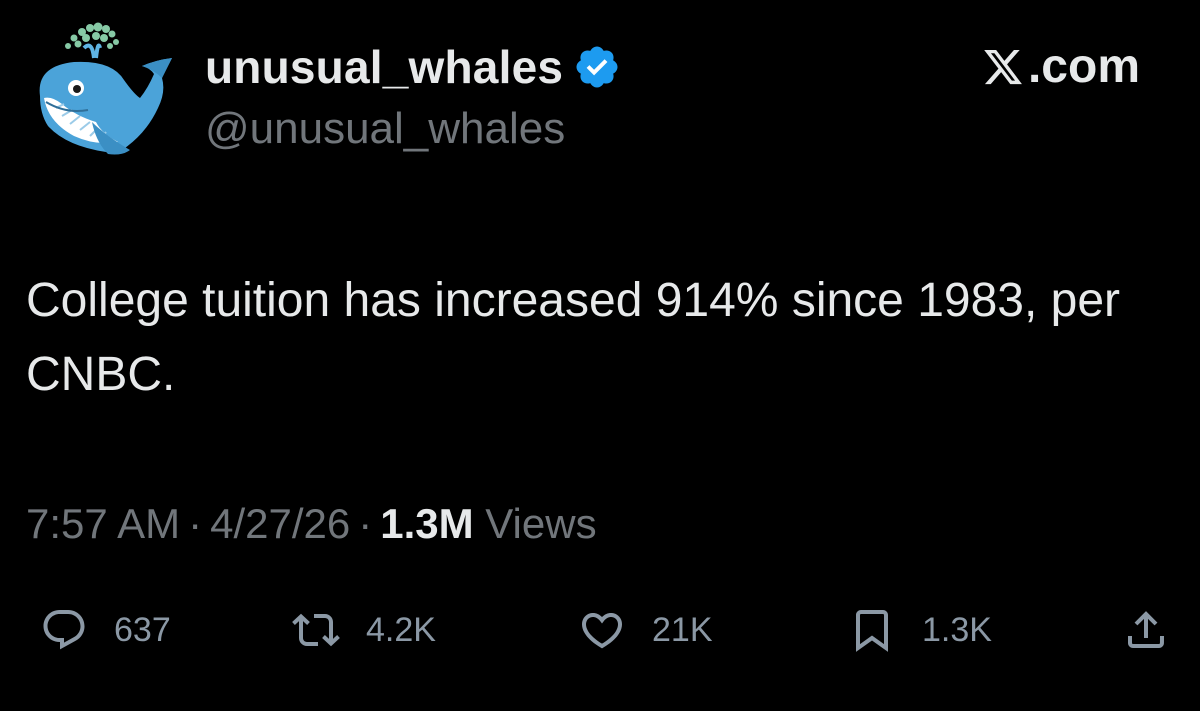  What do you see at coordinates (103, 523) in the screenshot?
I see `tweet-time: 7:57 AM` at bounding box center [103, 523].